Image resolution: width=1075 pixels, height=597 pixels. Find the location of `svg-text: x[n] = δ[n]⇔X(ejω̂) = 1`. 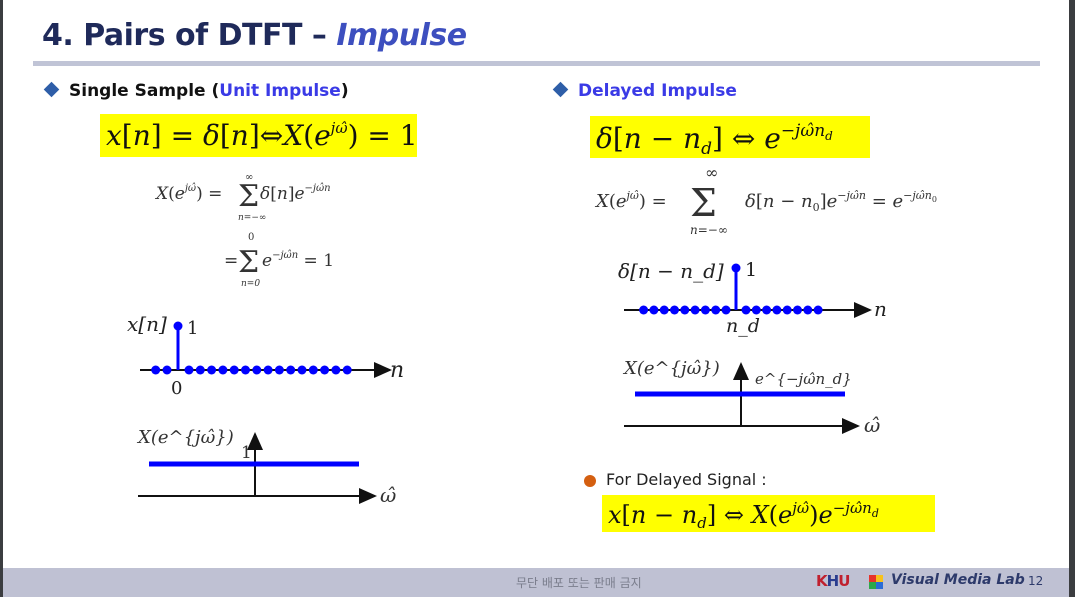

svg-text: x[n] = δ[n]⇔X(ejω̂) = 1 is located at coordinates (261, 135).